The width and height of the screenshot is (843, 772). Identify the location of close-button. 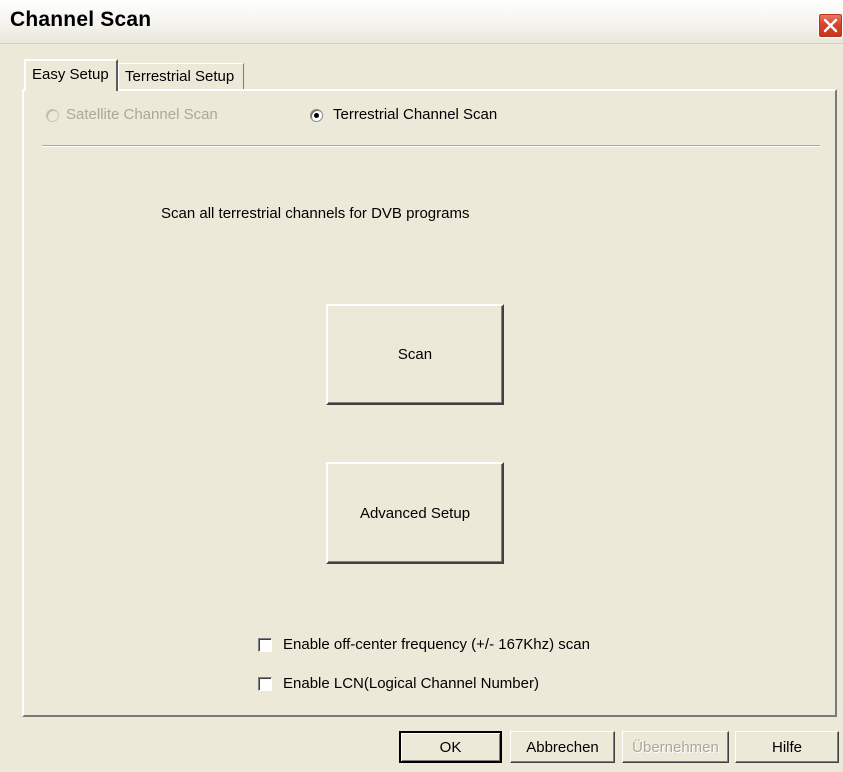
(830, 25).